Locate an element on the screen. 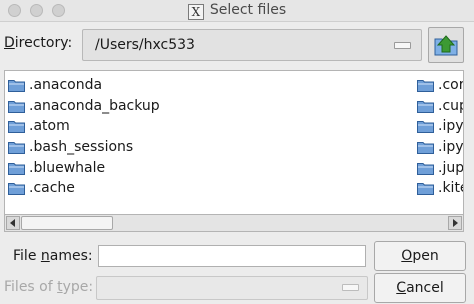  files-of-type-label-pre: Files of is located at coordinates (31, 287).